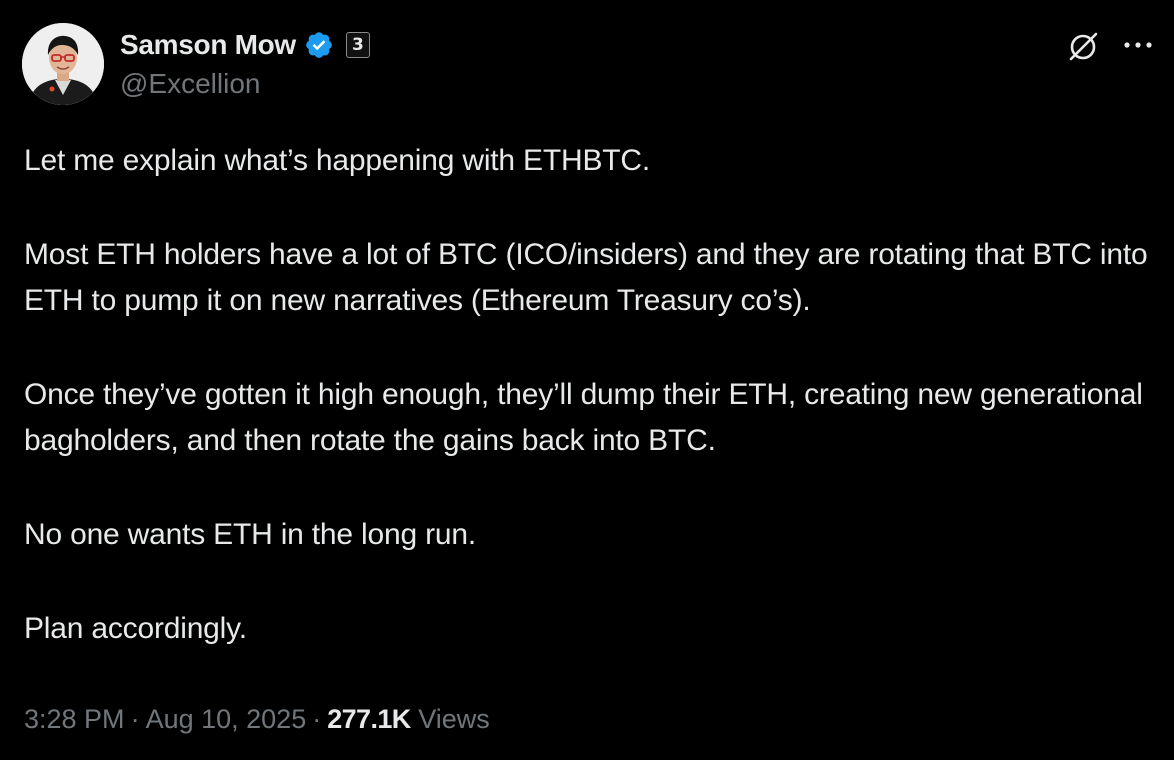 The width and height of the screenshot is (1174, 760). Describe the element at coordinates (319, 45) in the screenshot. I see `verified-badge-icon` at that location.